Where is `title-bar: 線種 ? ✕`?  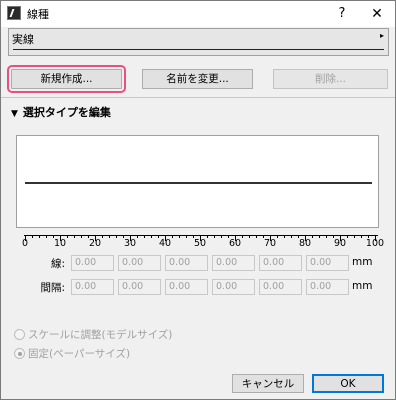
title-bar: 線種 ? ✕ is located at coordinates (198, 14).